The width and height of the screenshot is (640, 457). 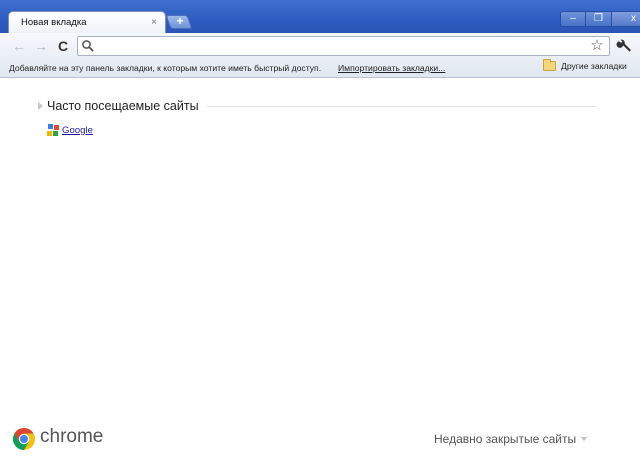 What do you see at coordinates (320, 16) in the screenshot?
I see `window-titlebar: Новая вкладка × + – ❐ x` at bounding box center [320, 16].